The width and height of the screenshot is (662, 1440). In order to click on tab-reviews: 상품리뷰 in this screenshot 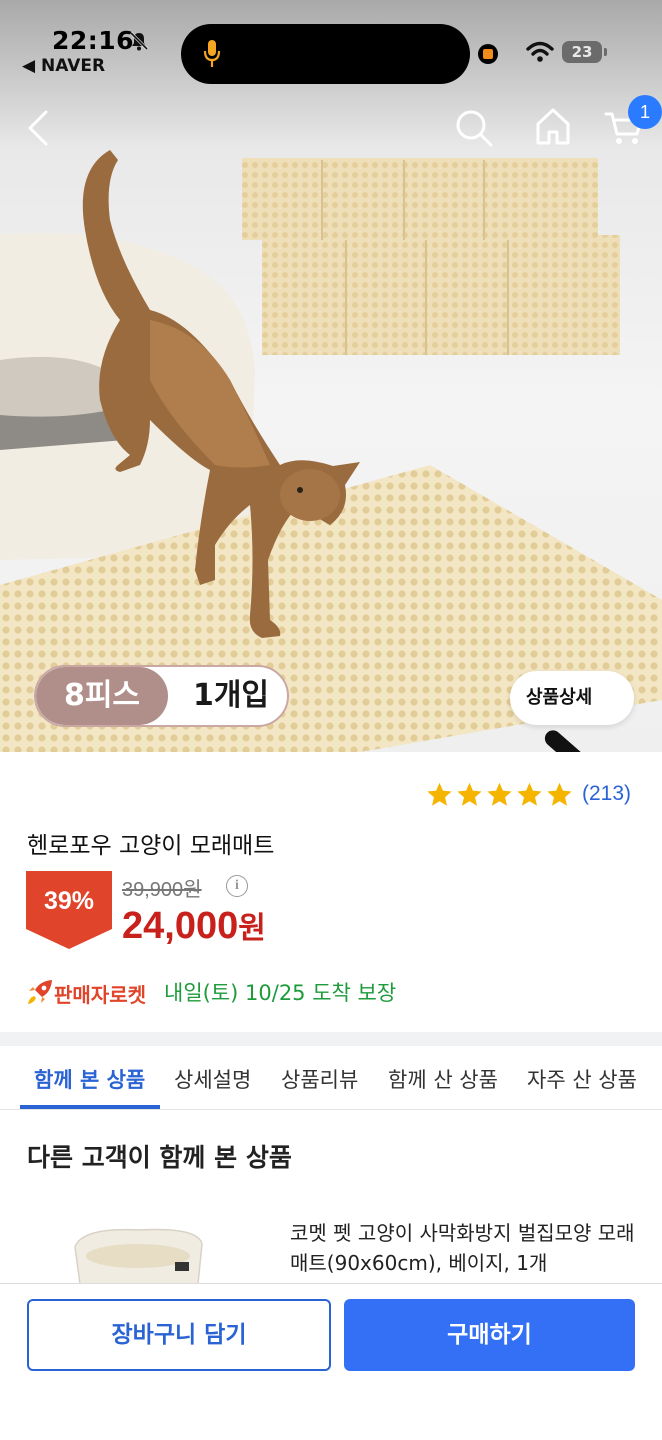, I will do `click(319, 1079)`.